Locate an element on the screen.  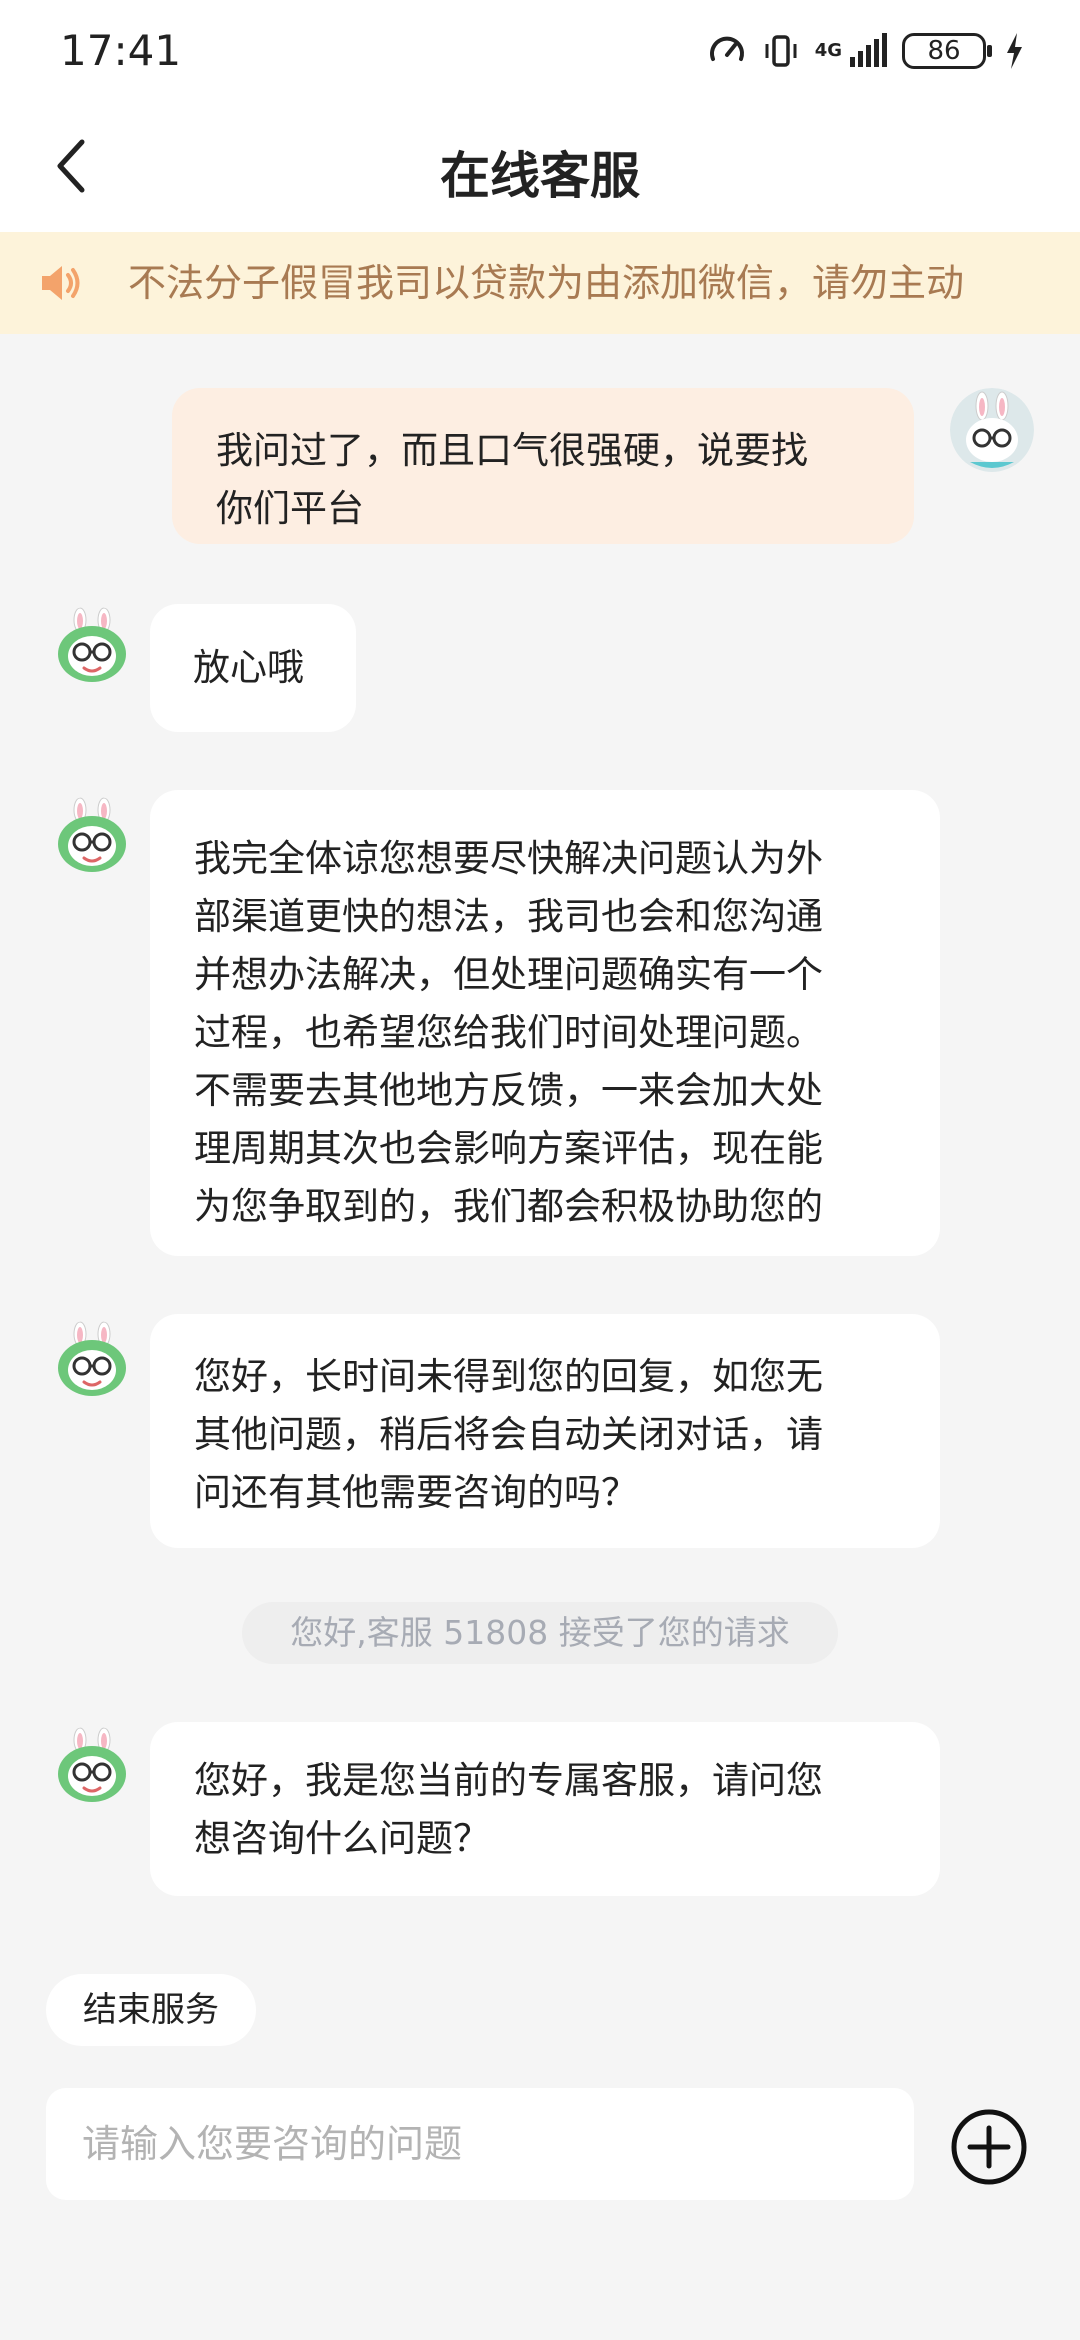
status-bar: 17:41 4G 86 is located at coordinates (540, 50).